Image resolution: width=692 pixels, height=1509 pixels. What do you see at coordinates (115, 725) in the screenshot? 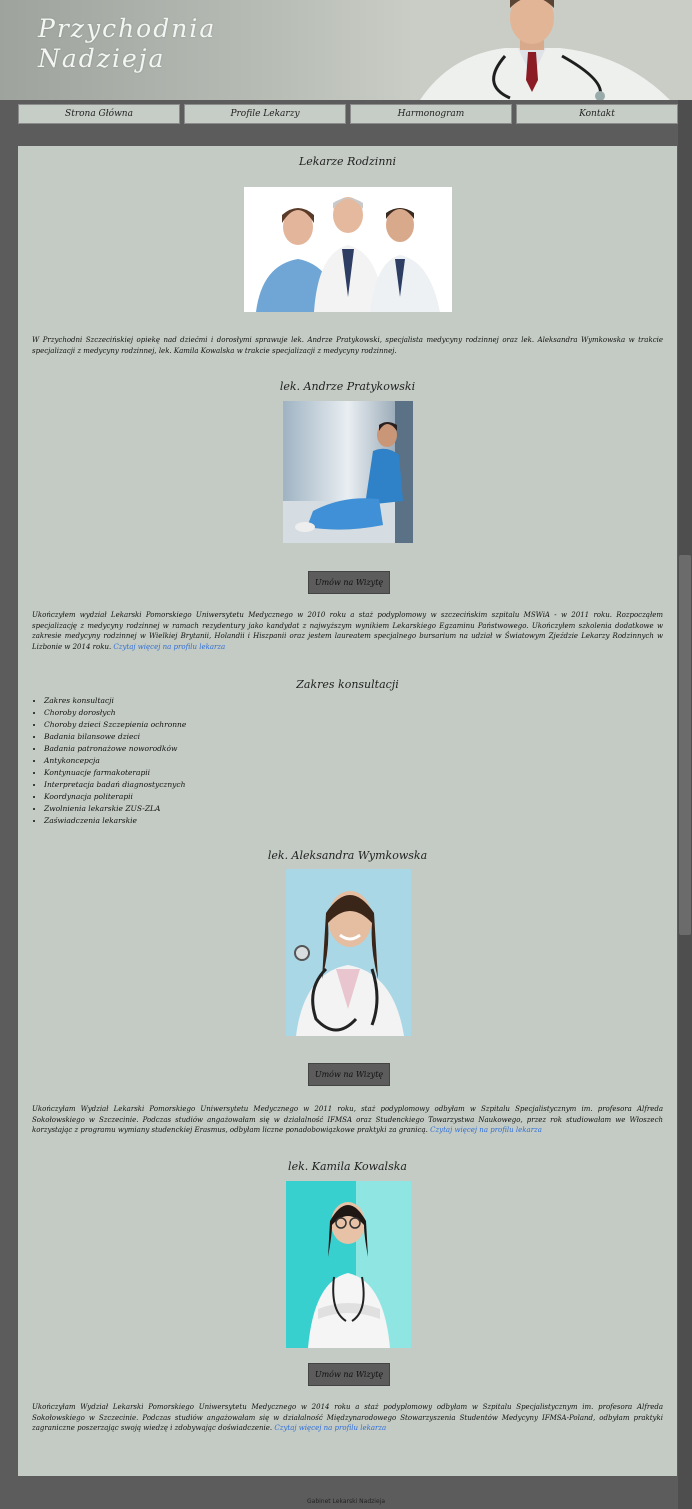
I see `list-item: Choroby dzieci Szczepienia ochronne` at bounding box center [115, 725].